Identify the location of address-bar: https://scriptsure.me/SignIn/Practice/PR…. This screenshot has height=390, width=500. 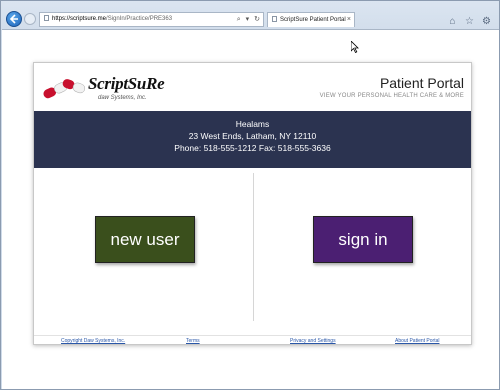
(151, 19).